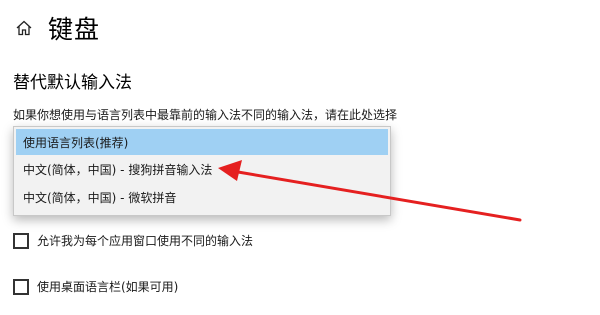 Image resolution: width=600 pixels, height=315 pixels. I want to click on checkbox-row-per-app-input: 允许我为每个应用窗口使用不同的输入法, so click(133, 240).